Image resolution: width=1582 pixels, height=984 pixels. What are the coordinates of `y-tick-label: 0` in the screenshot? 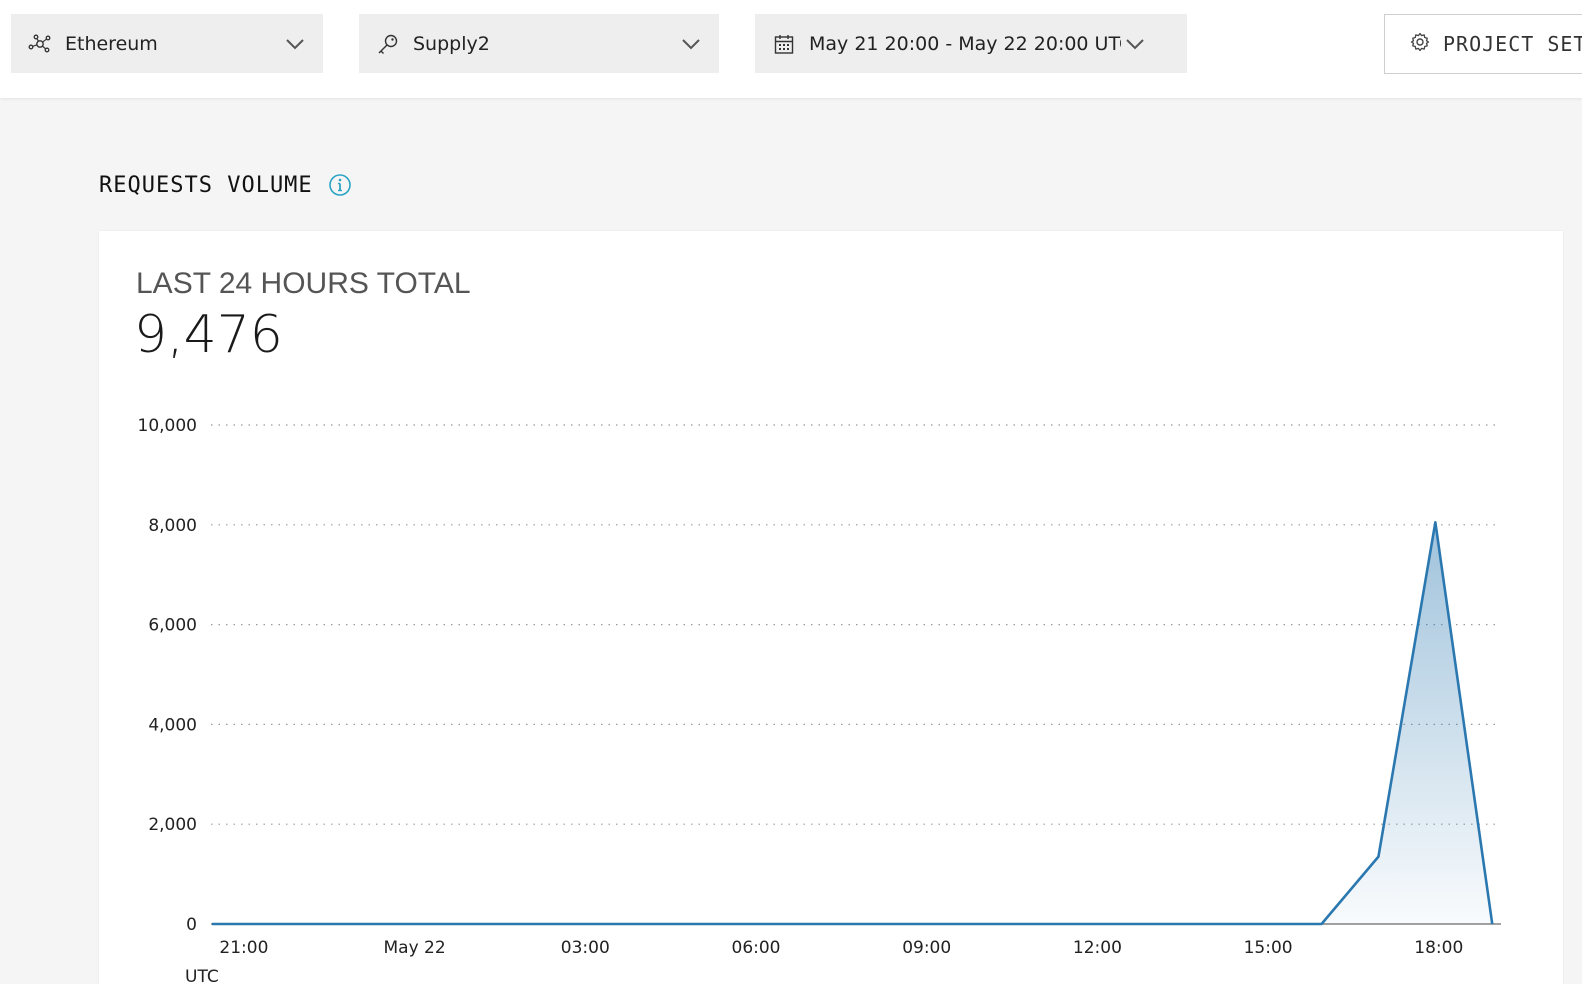 It's located at (191, 925).